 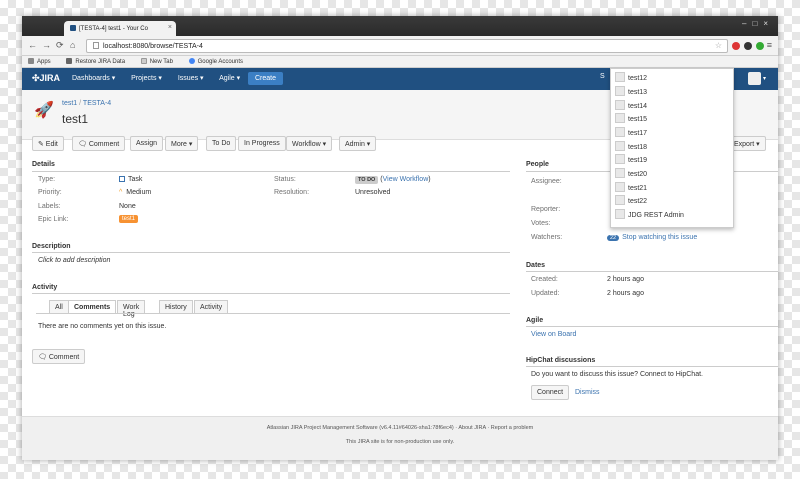 I want to click on watchers-count-badge: 22, so click(x=613, y=238).